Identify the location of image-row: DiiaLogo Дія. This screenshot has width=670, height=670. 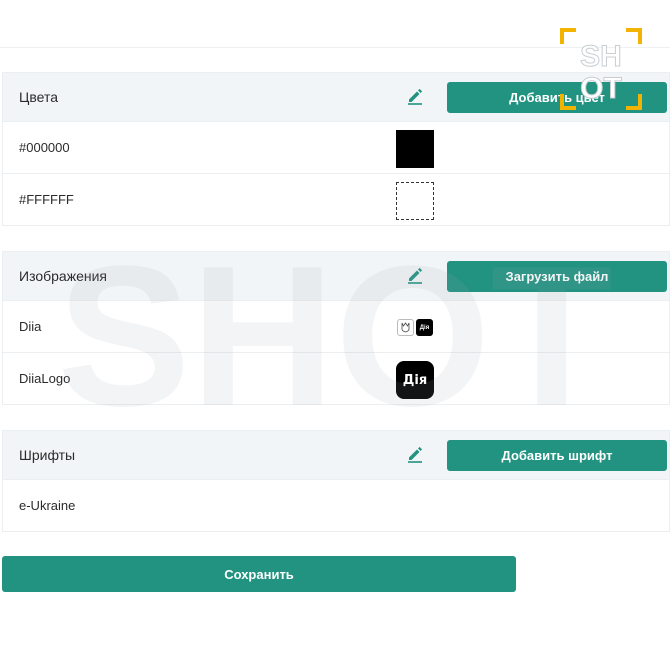
(336, 378).